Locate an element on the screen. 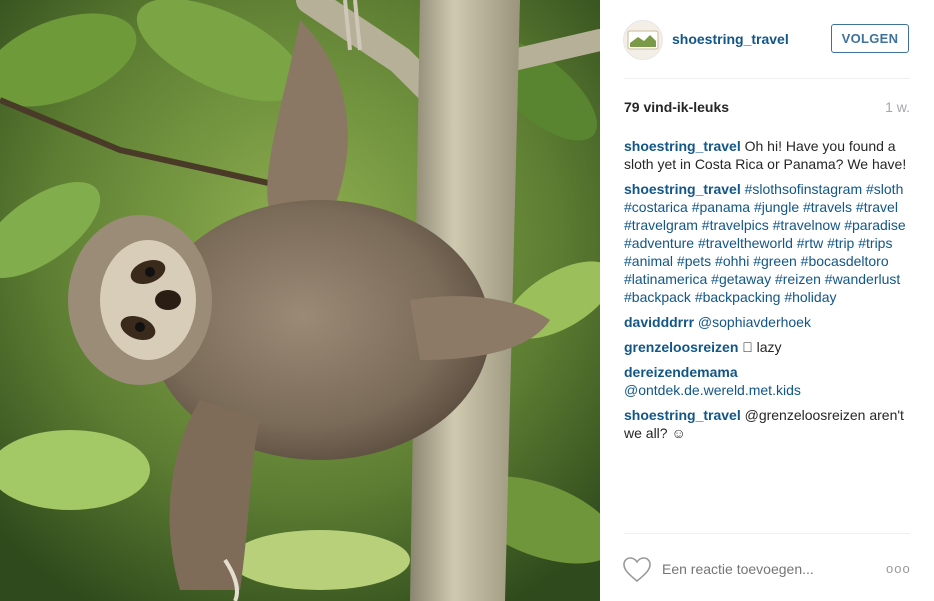 This screenshot has width=934, height=601. comment-item: davidddrrr @sophiavderhoek is located at coordinates (768, 322).